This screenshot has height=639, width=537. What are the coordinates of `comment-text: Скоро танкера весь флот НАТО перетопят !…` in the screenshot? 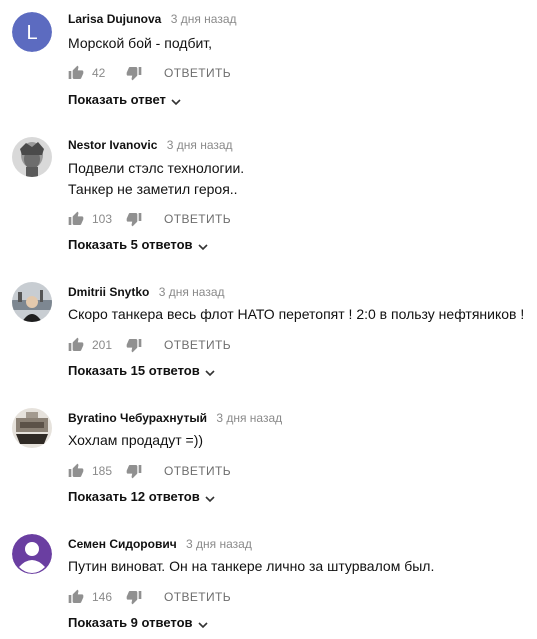 It's located at (296, 314).